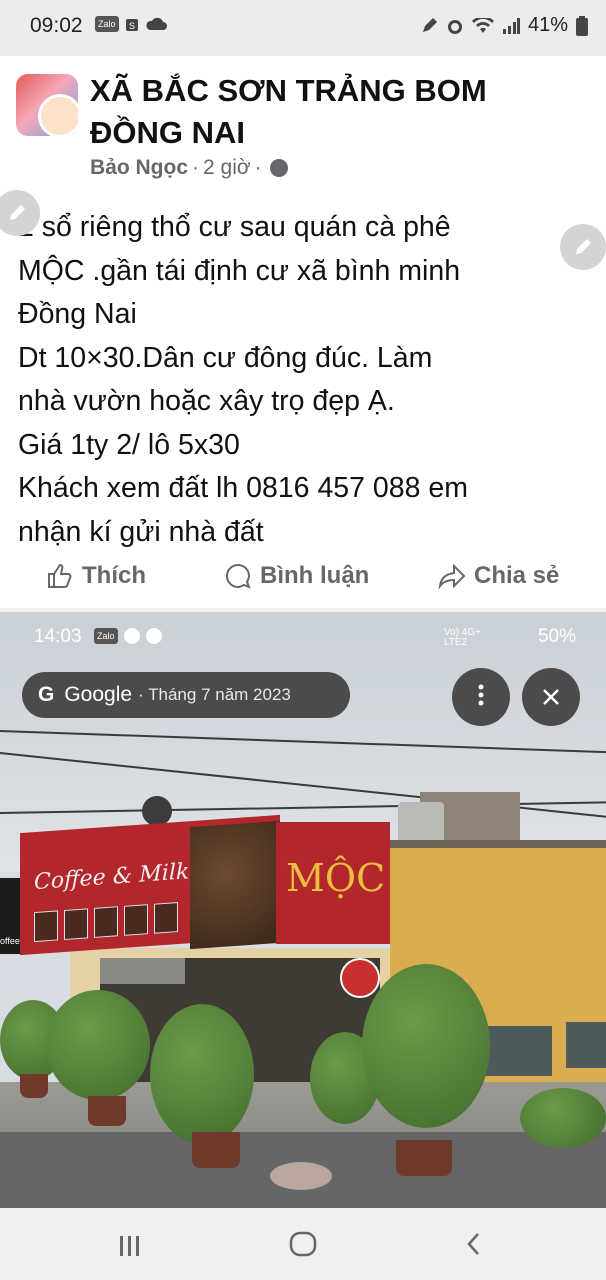 The width and height of the screenshot is (606, 1280). What do you see at coordinates (142, 971) in the screenshot?
I see `shop-shutter` at bounding box center [142, 971].